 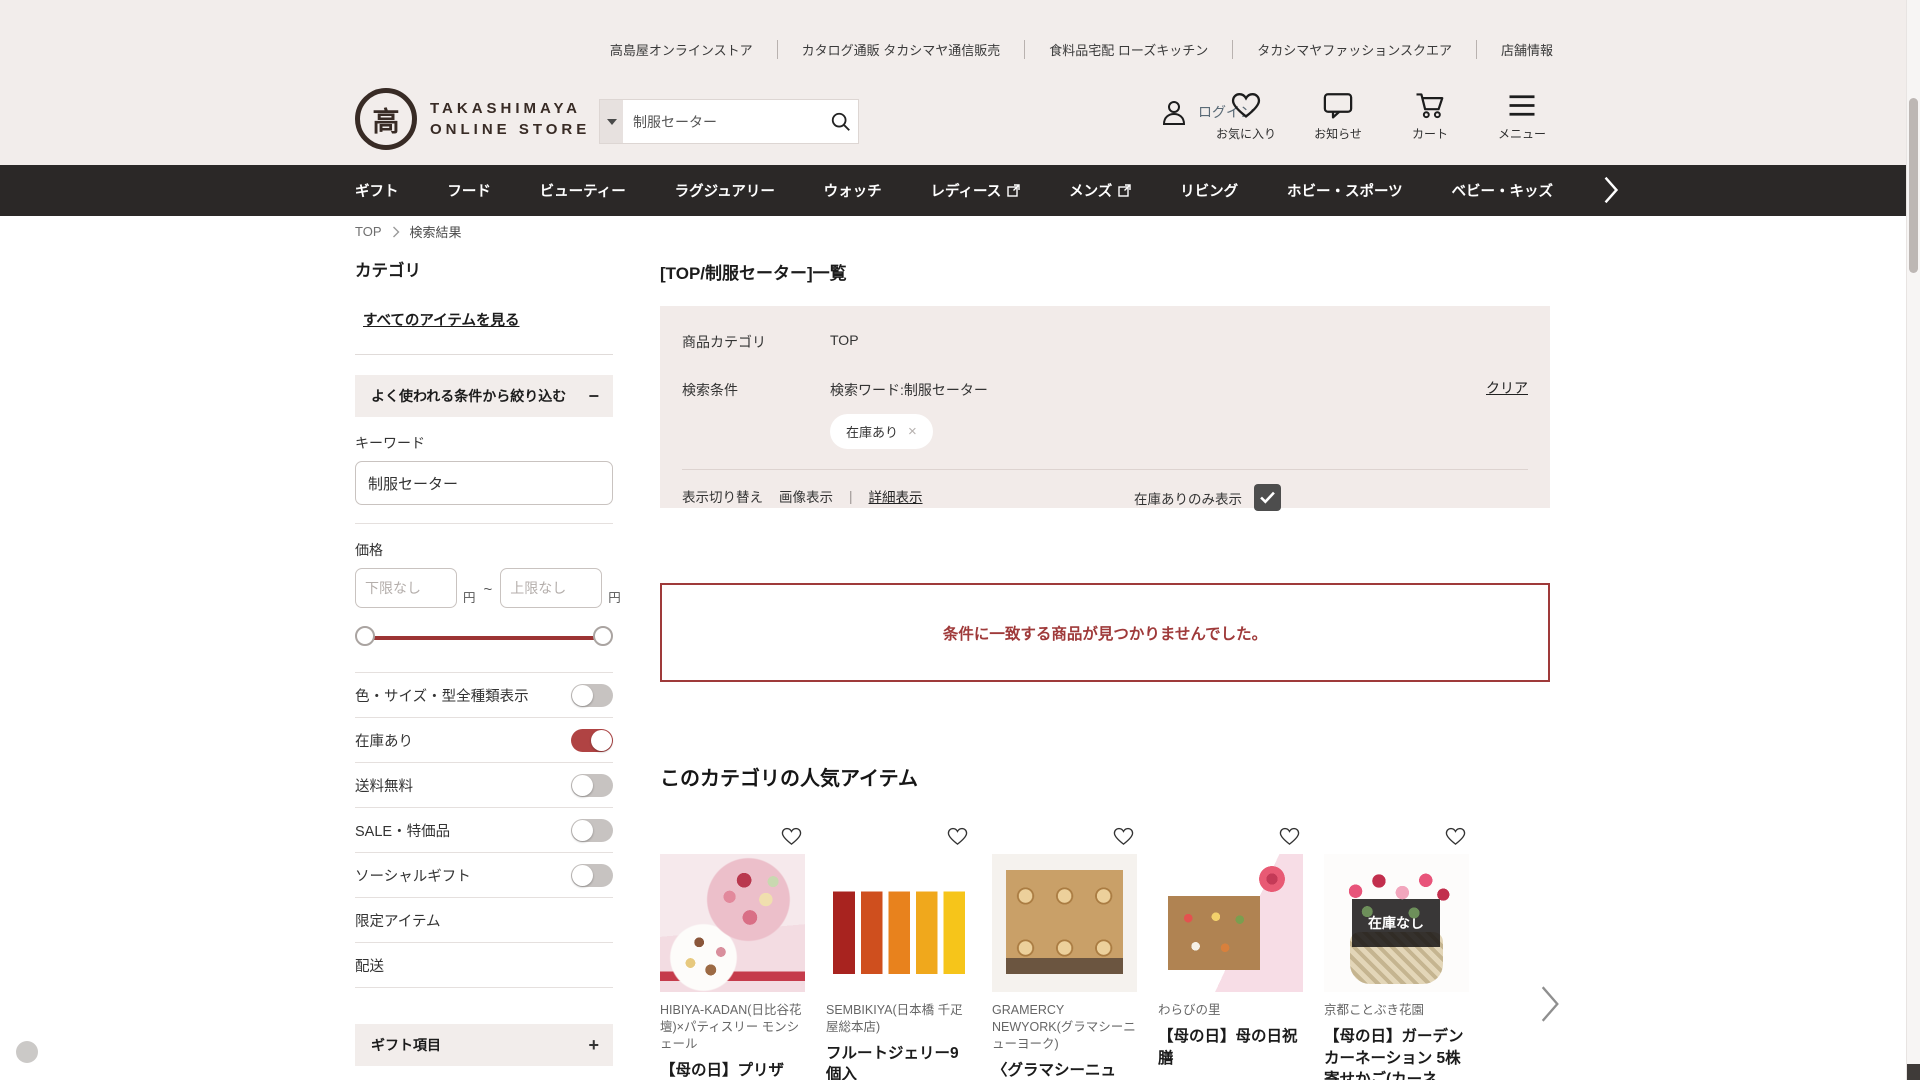 I want to click on utility-link-fashion-square: タカシマヤファッションスクエア, so click(x=1354, y=49).